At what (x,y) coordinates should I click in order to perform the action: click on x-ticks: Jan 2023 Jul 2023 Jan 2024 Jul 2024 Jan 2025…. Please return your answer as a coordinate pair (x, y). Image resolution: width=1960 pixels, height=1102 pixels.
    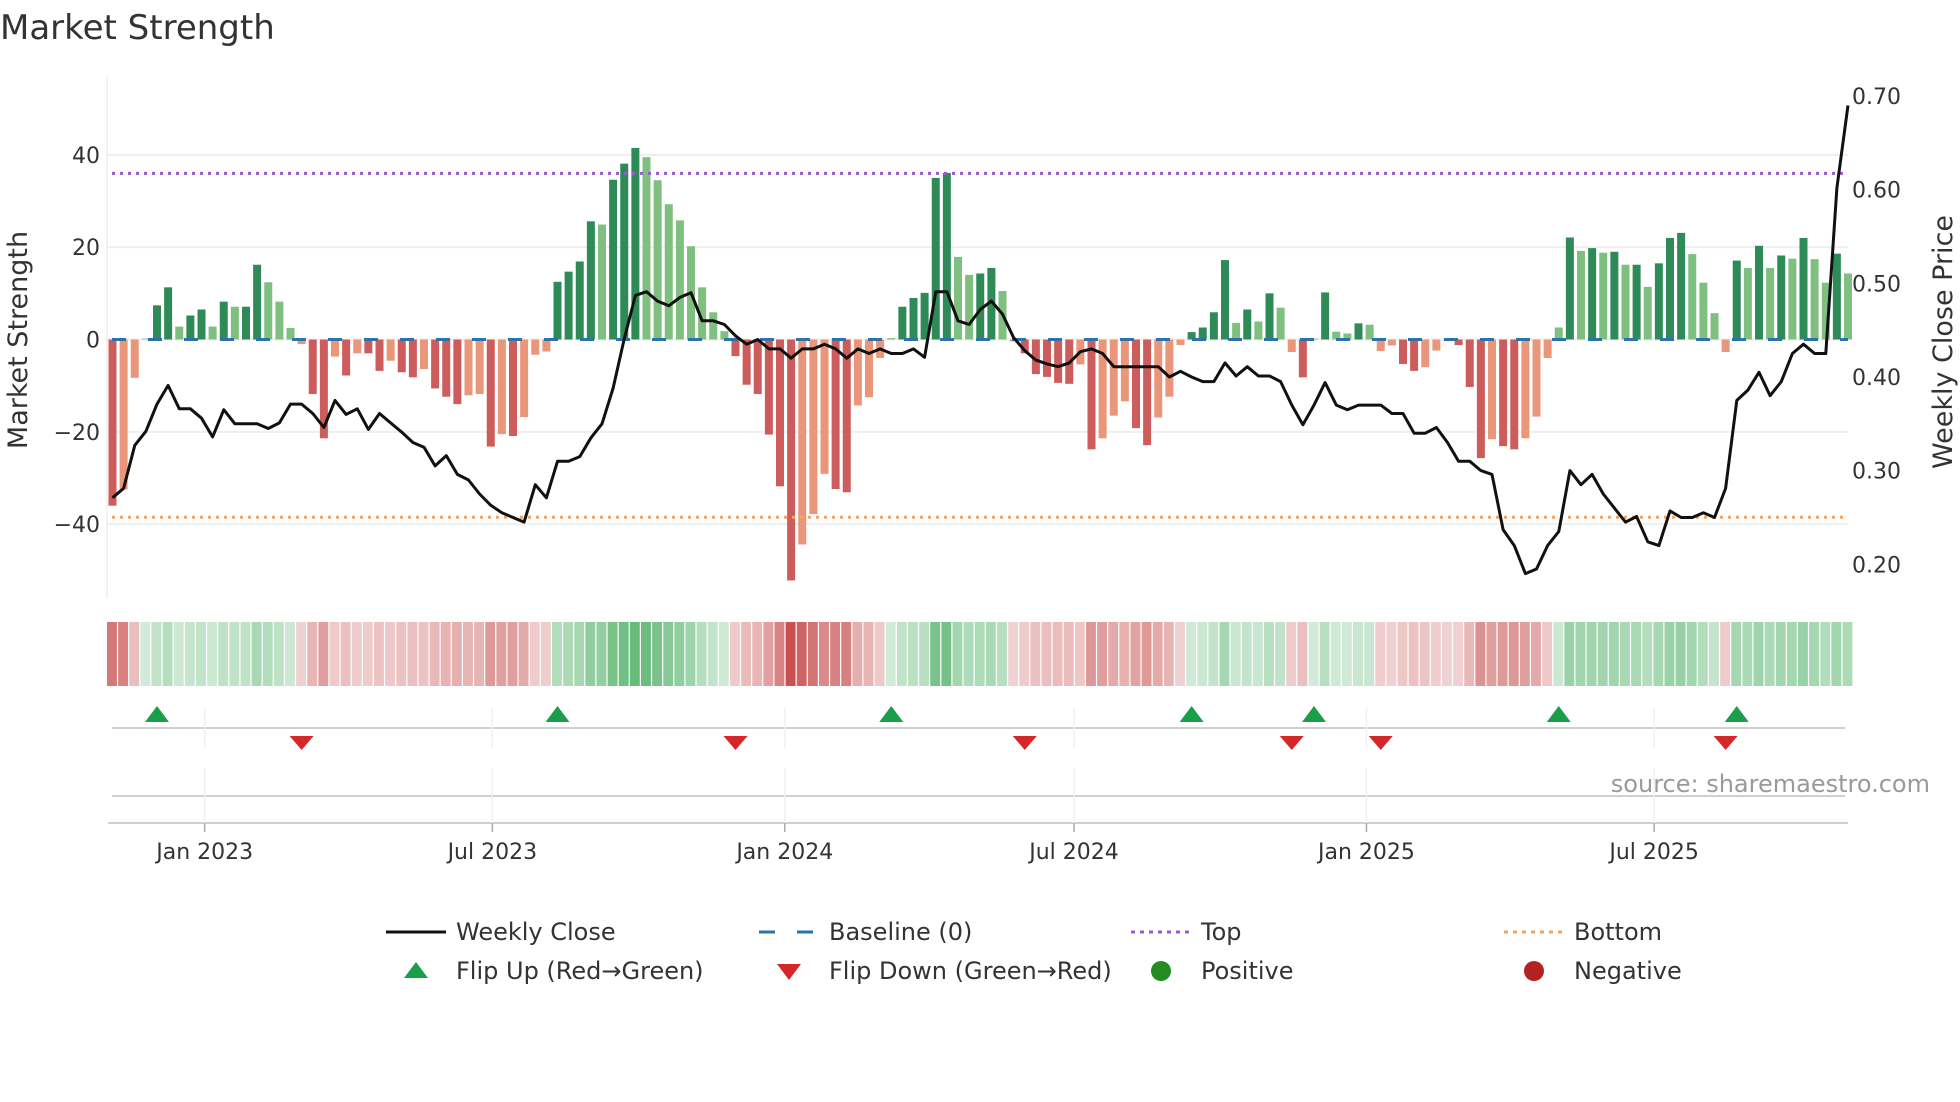
    Looking at the image, I should click on (926, 786).